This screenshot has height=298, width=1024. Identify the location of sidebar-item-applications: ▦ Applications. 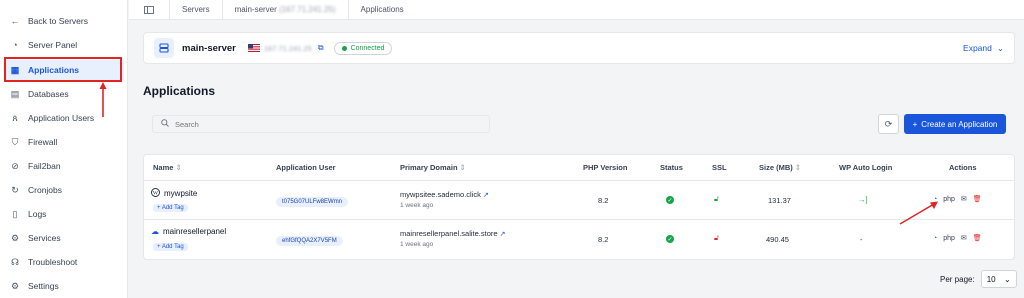
(65, 70).